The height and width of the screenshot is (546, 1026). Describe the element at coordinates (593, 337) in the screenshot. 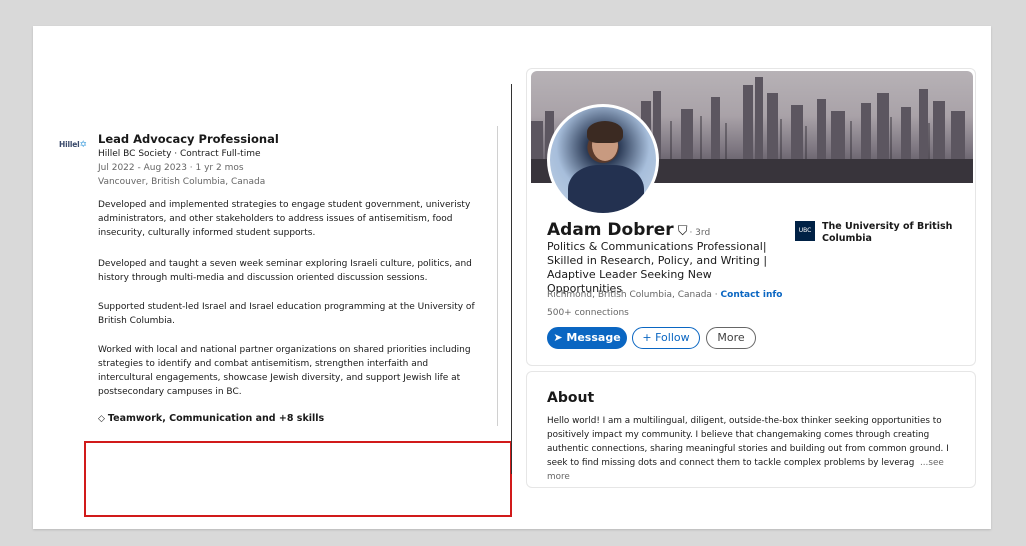

I see `message-label: Message` at that location.